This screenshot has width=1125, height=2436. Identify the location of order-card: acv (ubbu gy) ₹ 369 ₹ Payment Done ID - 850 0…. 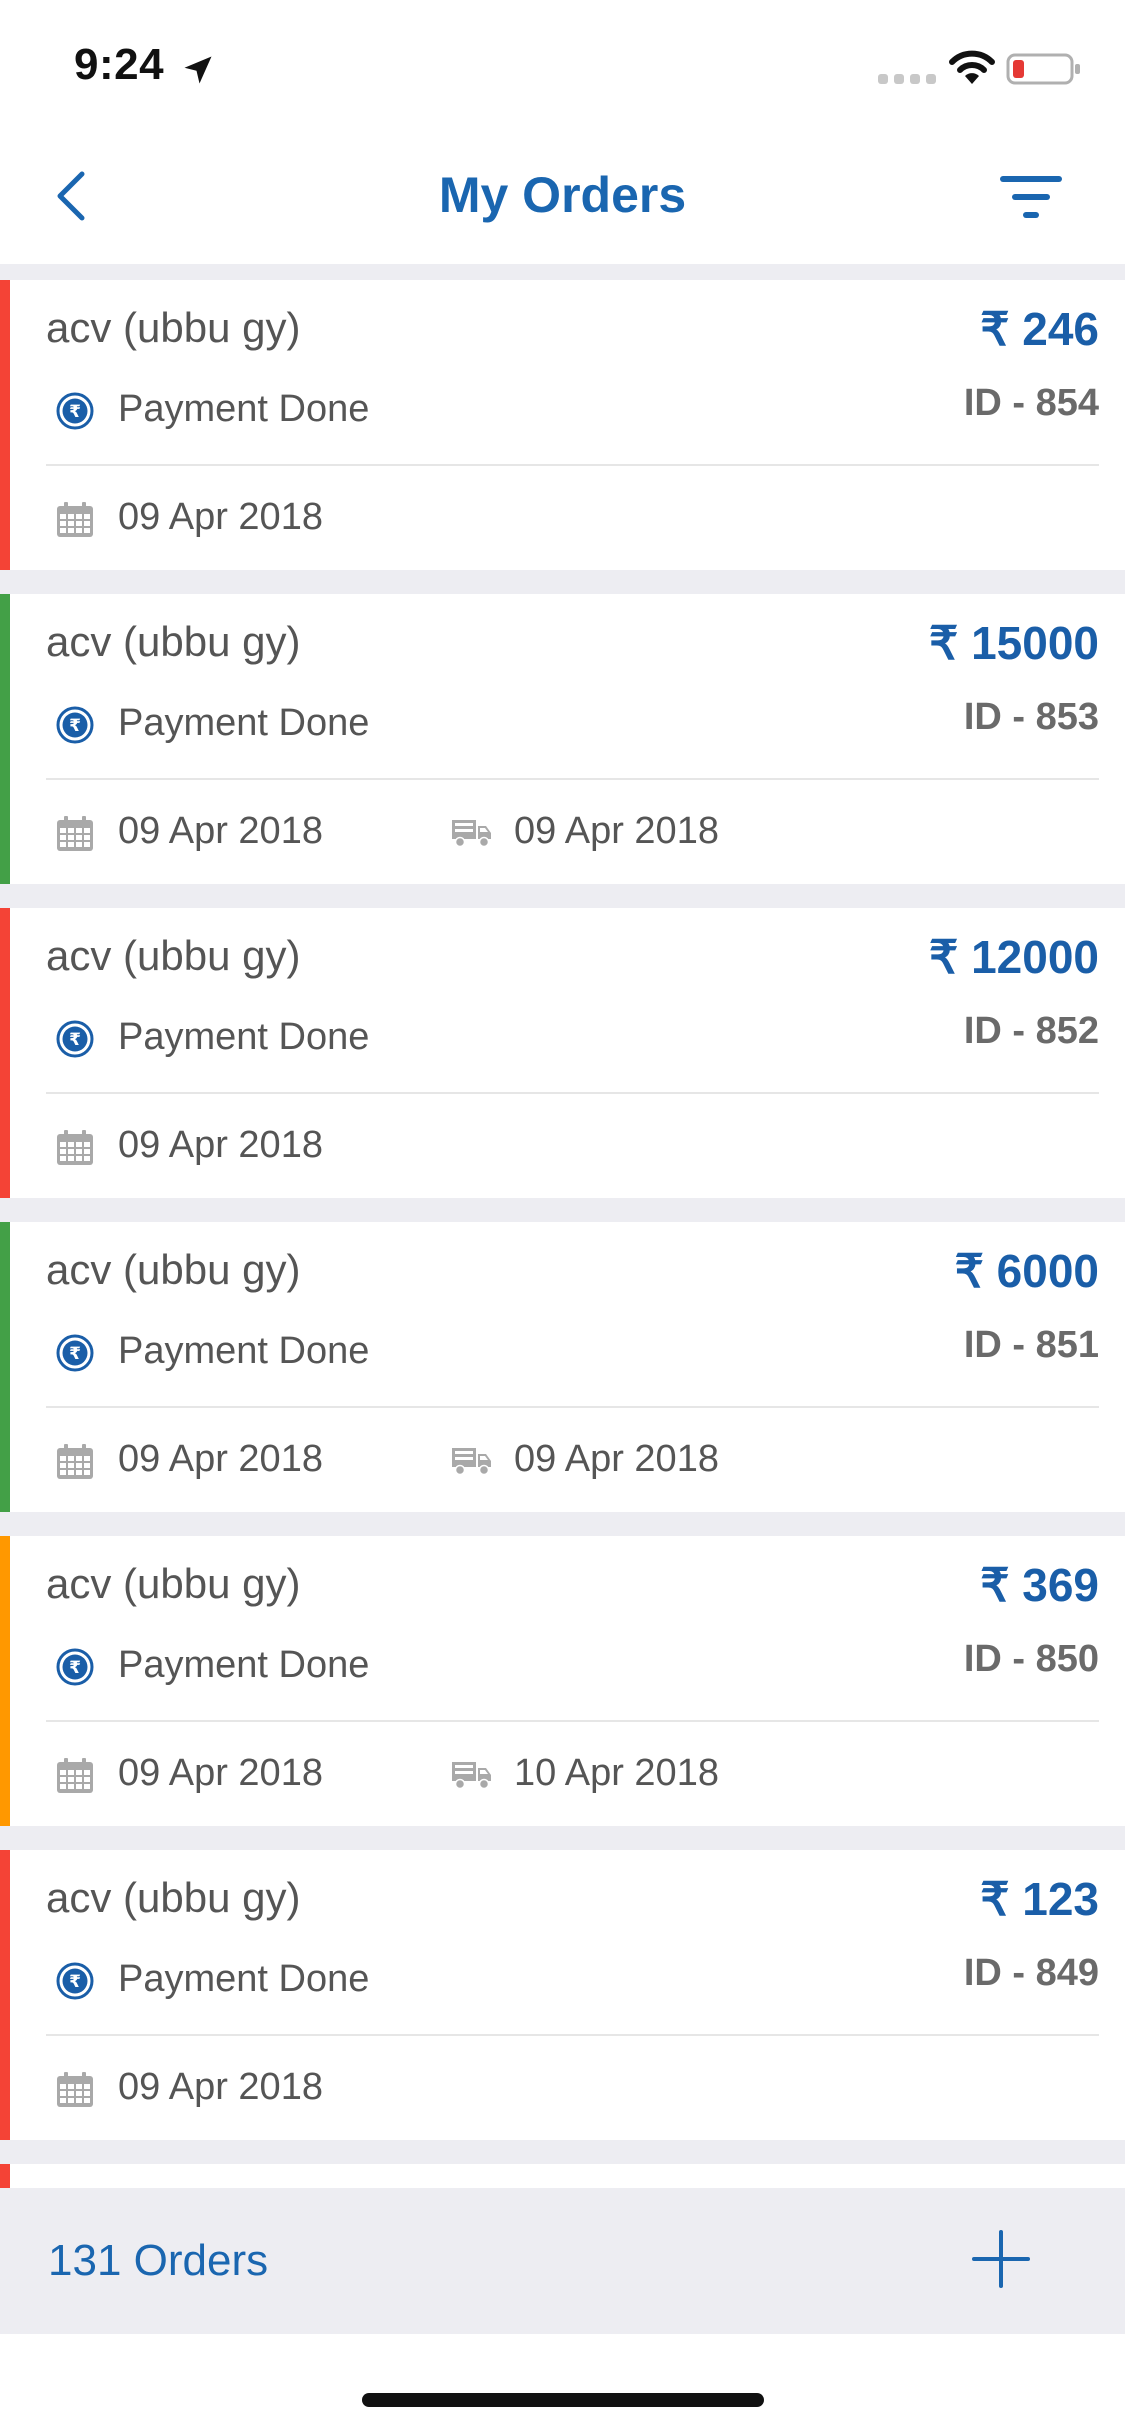
(562, 1681).